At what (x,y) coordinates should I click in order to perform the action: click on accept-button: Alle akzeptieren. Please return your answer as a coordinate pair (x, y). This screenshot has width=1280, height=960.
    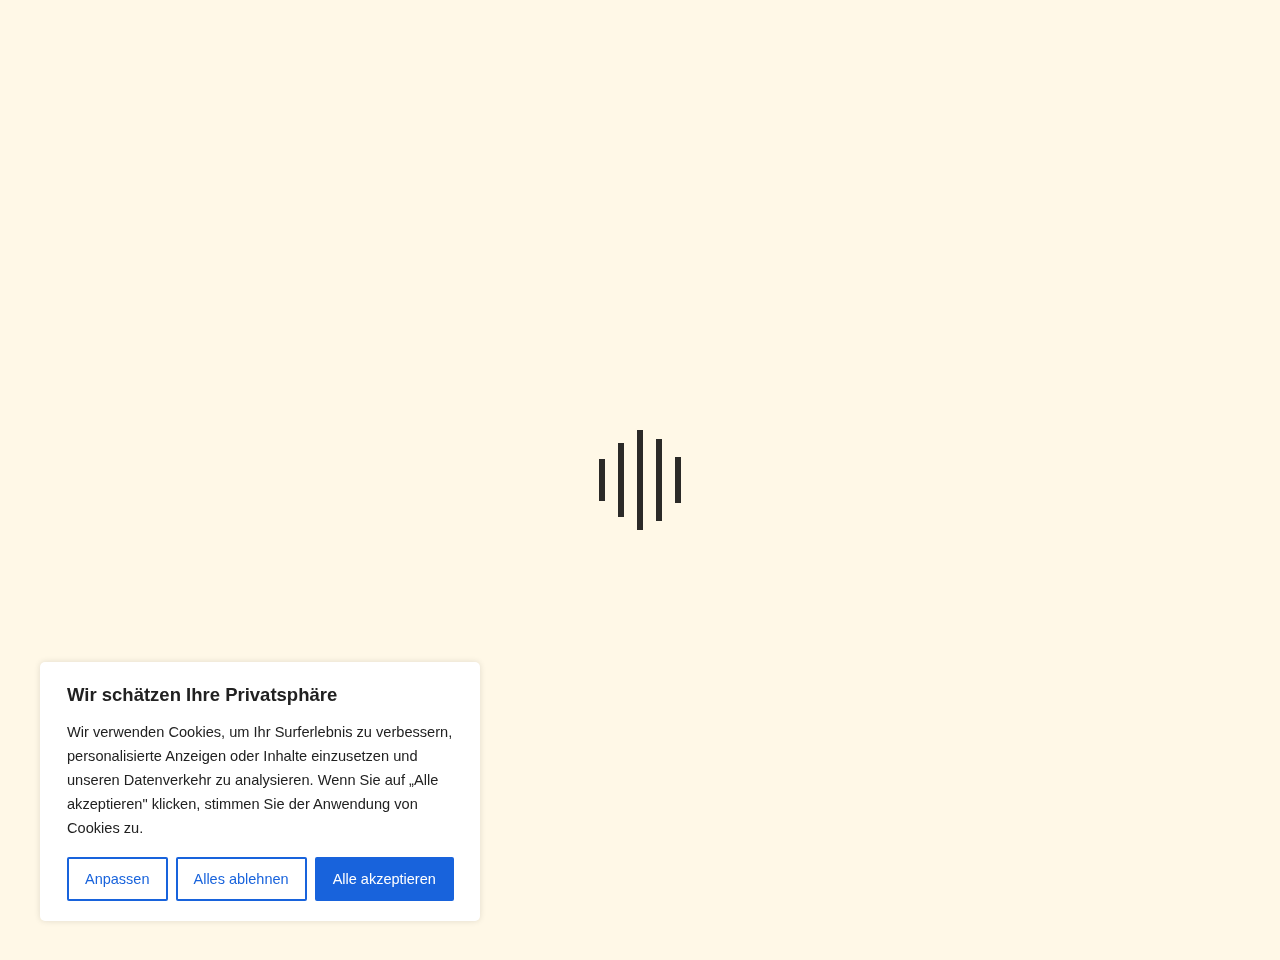
    Looking at the image, I should click on (384, 879).